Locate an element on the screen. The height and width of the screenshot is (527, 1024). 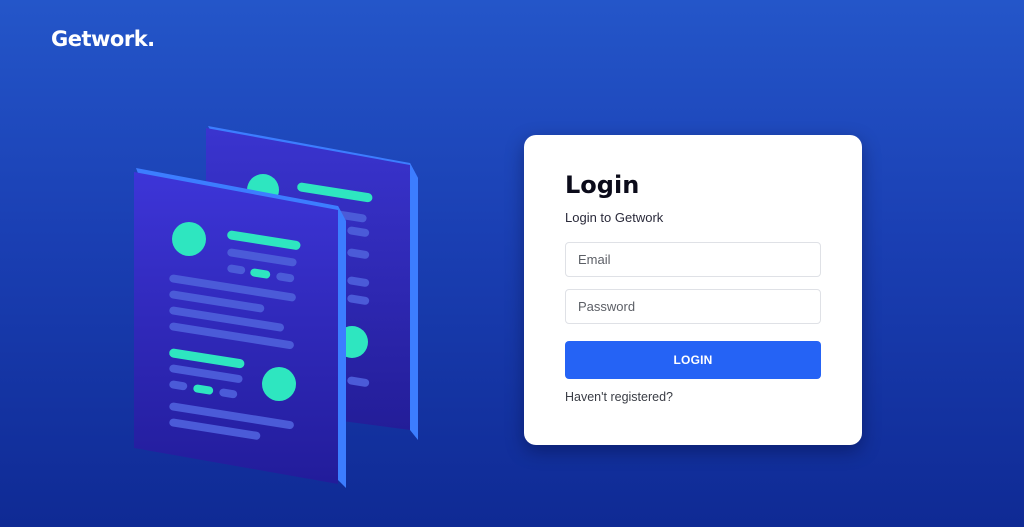
front-page-icon is located at coordinates (240, 328).